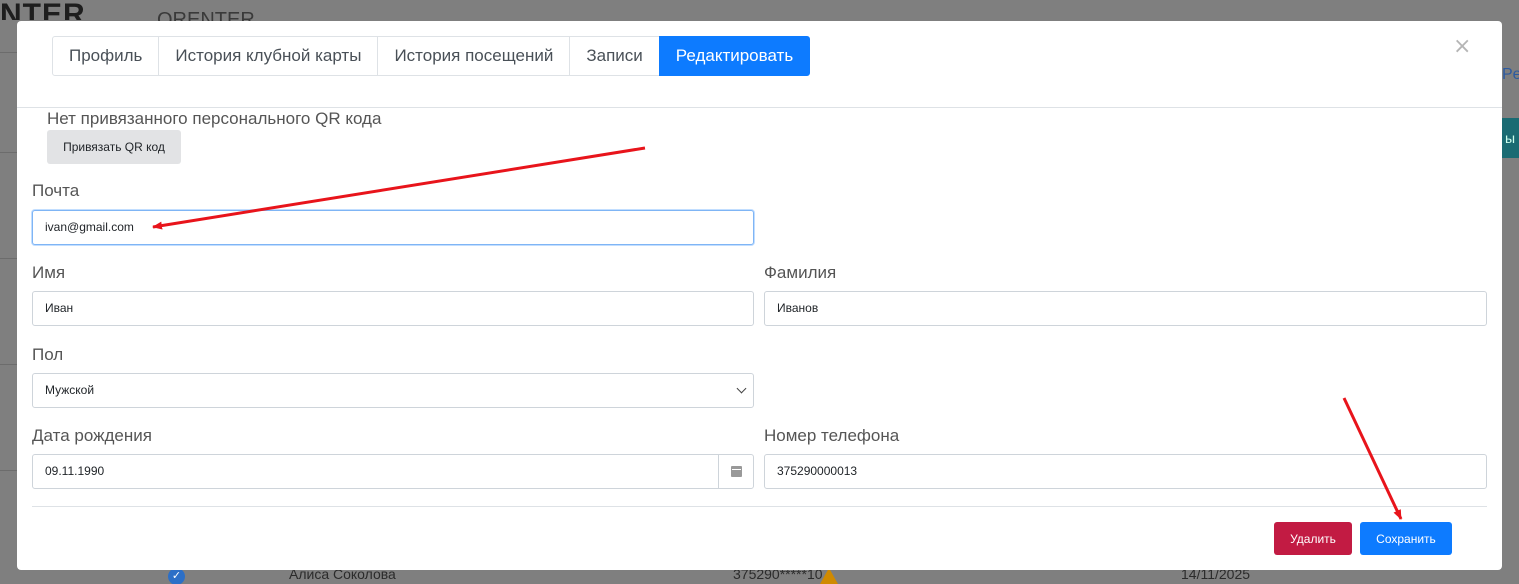  Describe the element at coordinates (48, 354) in the screenshot. I see `gender-label: Пол` at that location.